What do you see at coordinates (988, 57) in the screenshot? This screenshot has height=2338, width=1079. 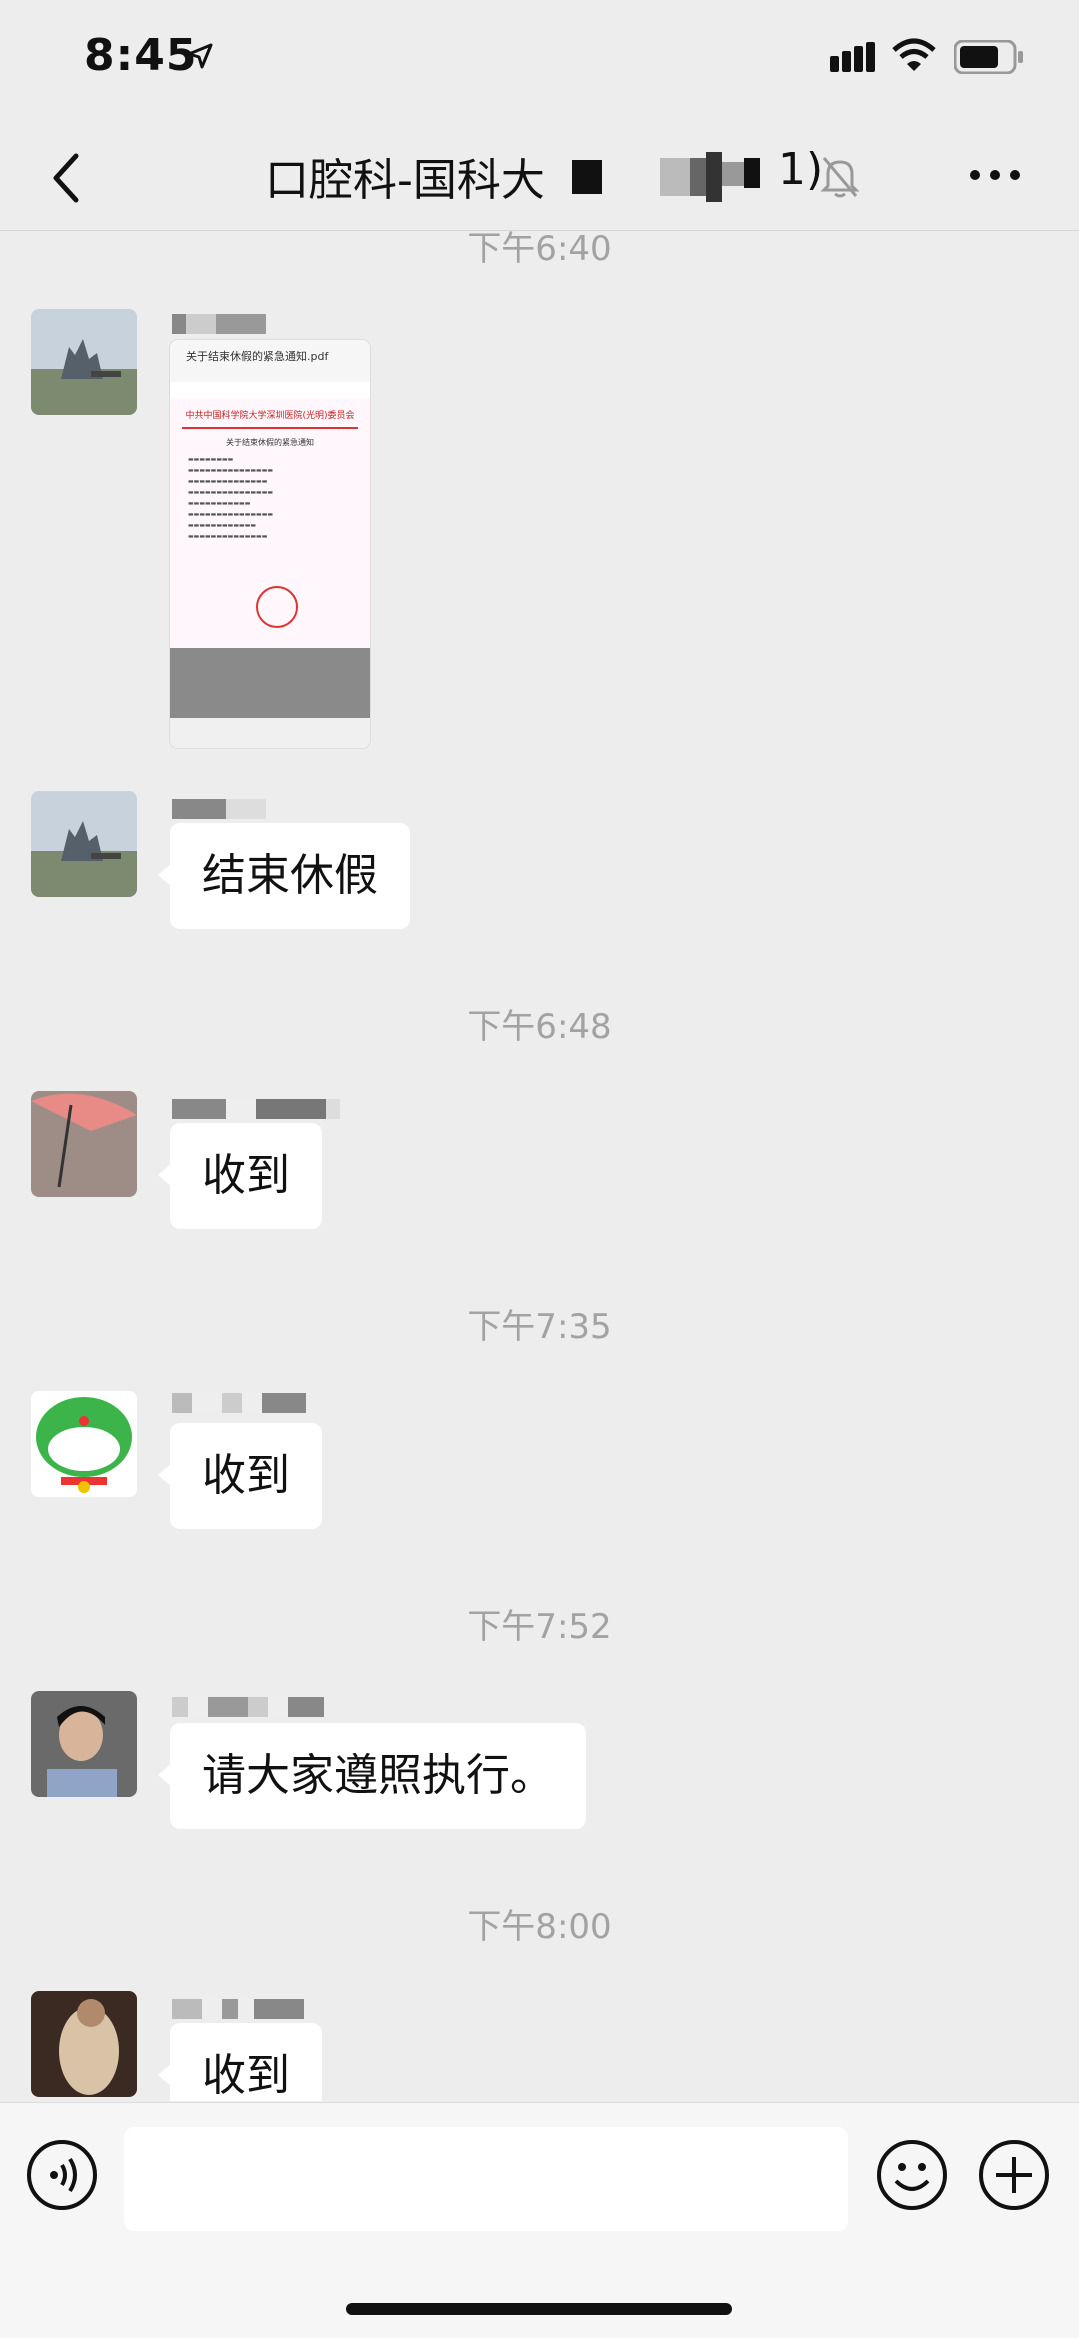 I see `battery-icon` at bounding box center [988, 57].